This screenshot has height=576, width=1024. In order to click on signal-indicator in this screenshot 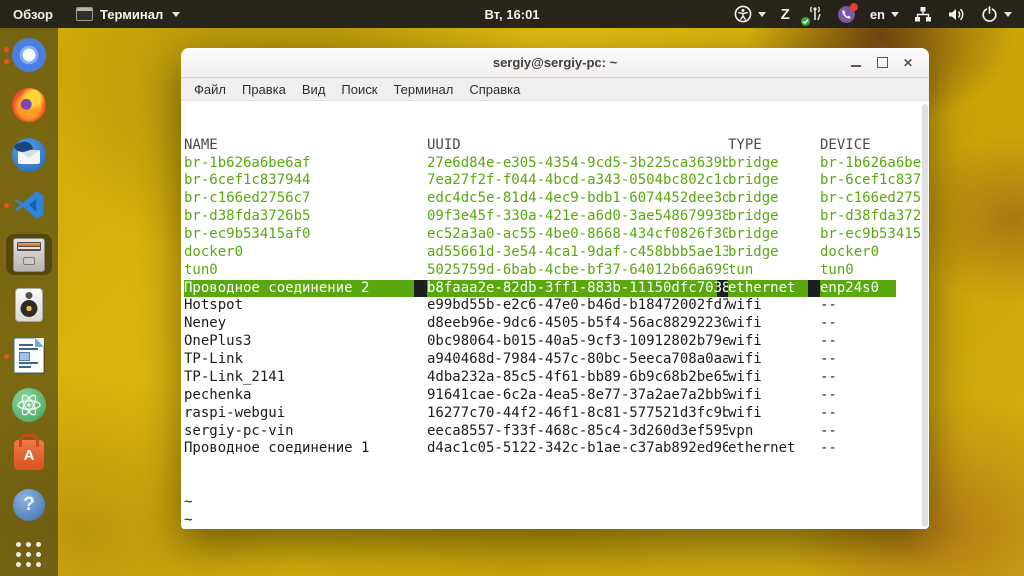, I will do `click(811, 15)`.